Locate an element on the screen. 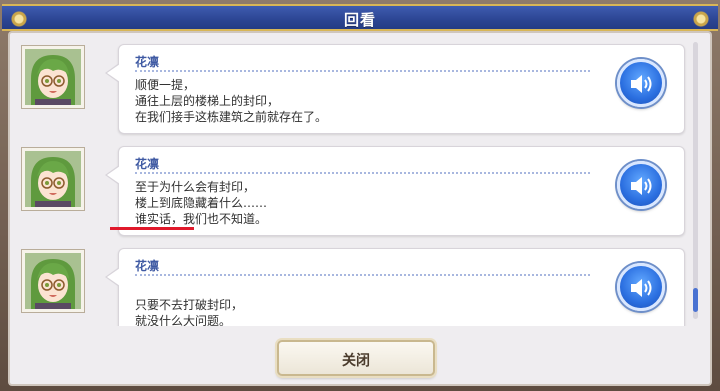 Image resolution: width=720 pixels, height=391 pixels. dialogue-line: 通往上层的楼梯上的封印， is located at coordinates (207, 101).